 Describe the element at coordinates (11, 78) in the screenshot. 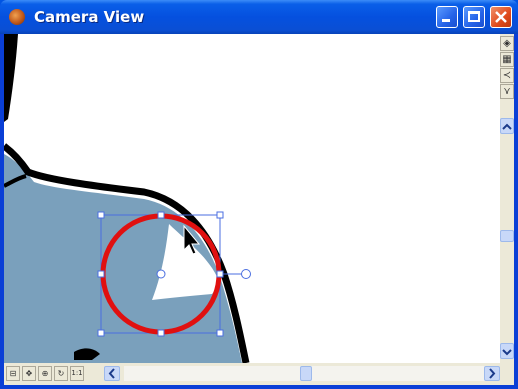

I see `black-shape-top-left` at that location.